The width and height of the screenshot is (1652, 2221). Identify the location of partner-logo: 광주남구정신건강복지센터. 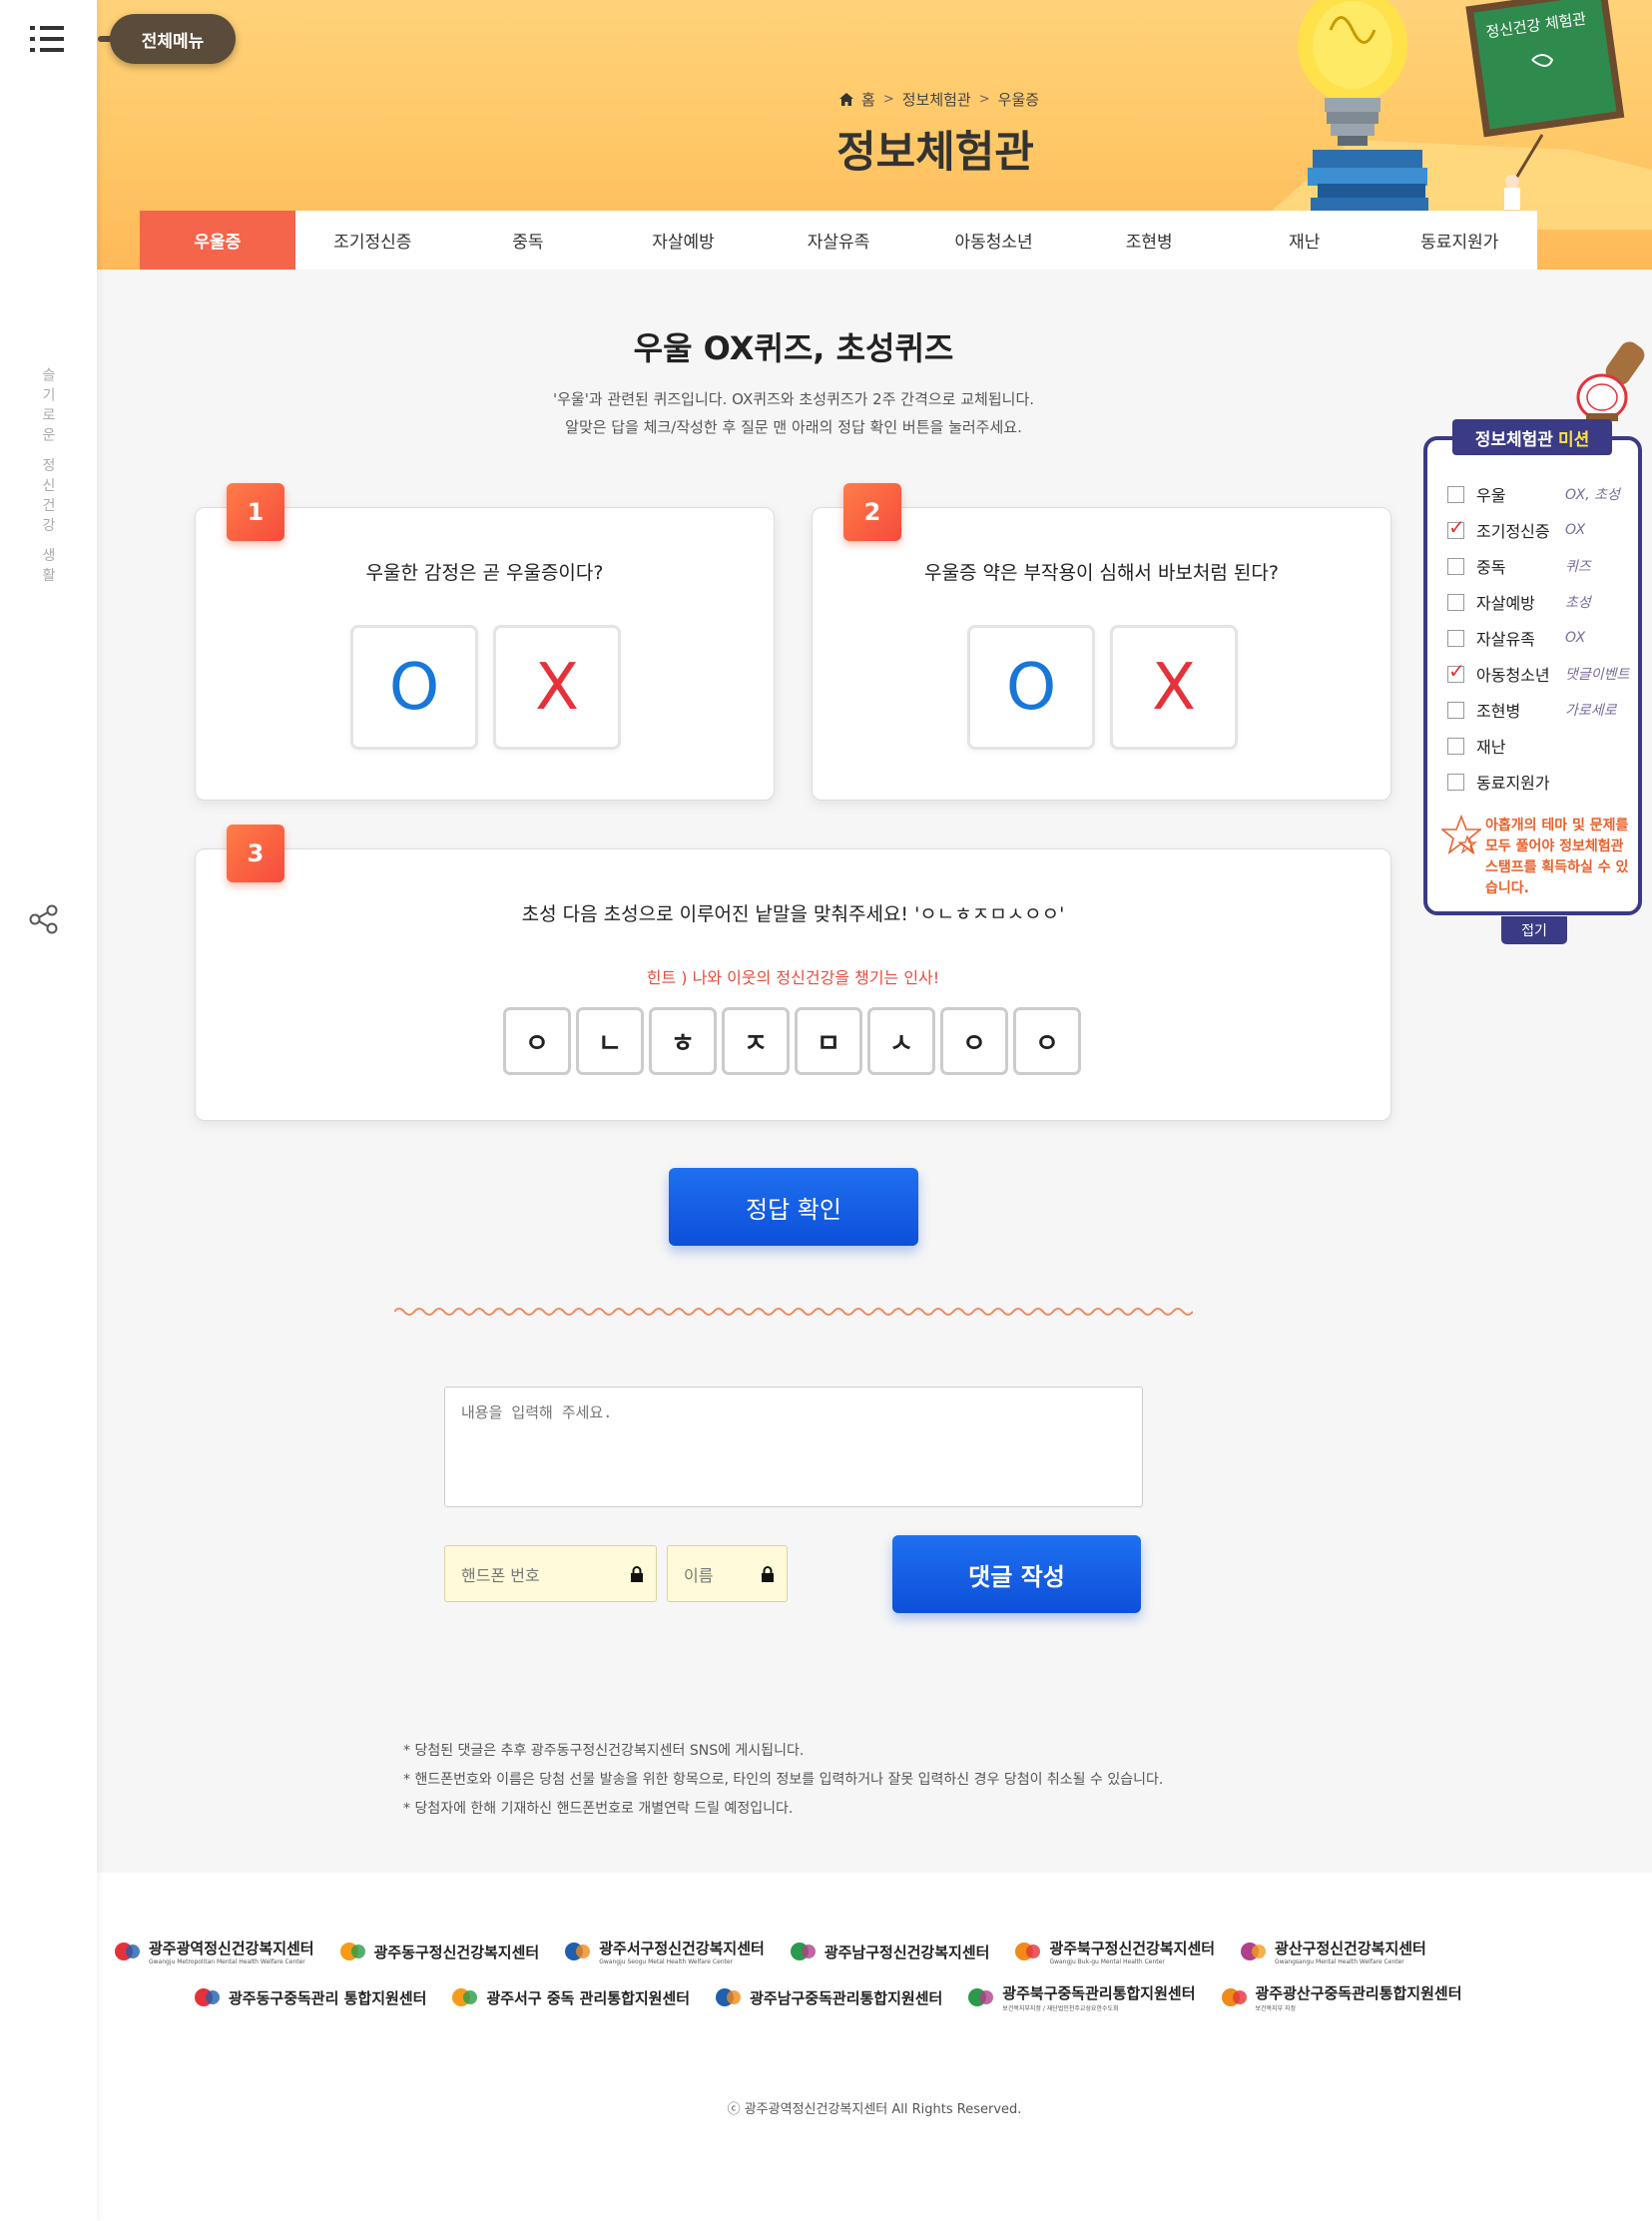
(889, 1951).